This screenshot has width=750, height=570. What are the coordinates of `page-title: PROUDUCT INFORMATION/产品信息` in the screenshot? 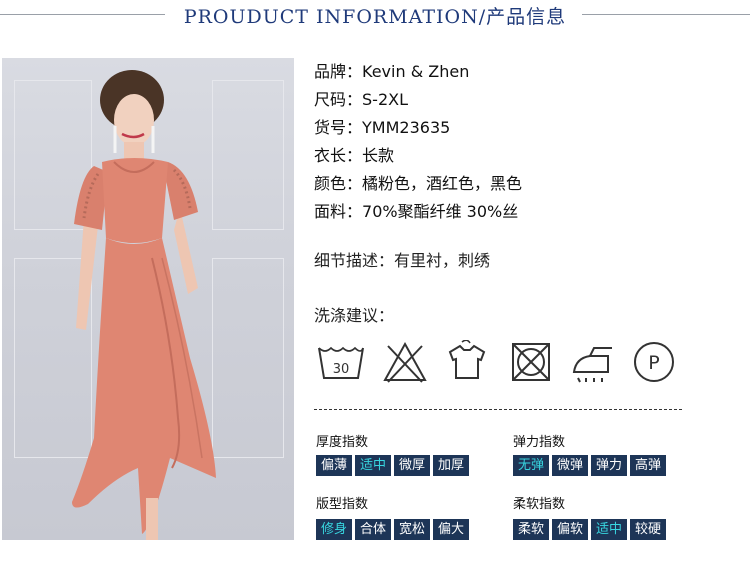 It's located at (375, 17).